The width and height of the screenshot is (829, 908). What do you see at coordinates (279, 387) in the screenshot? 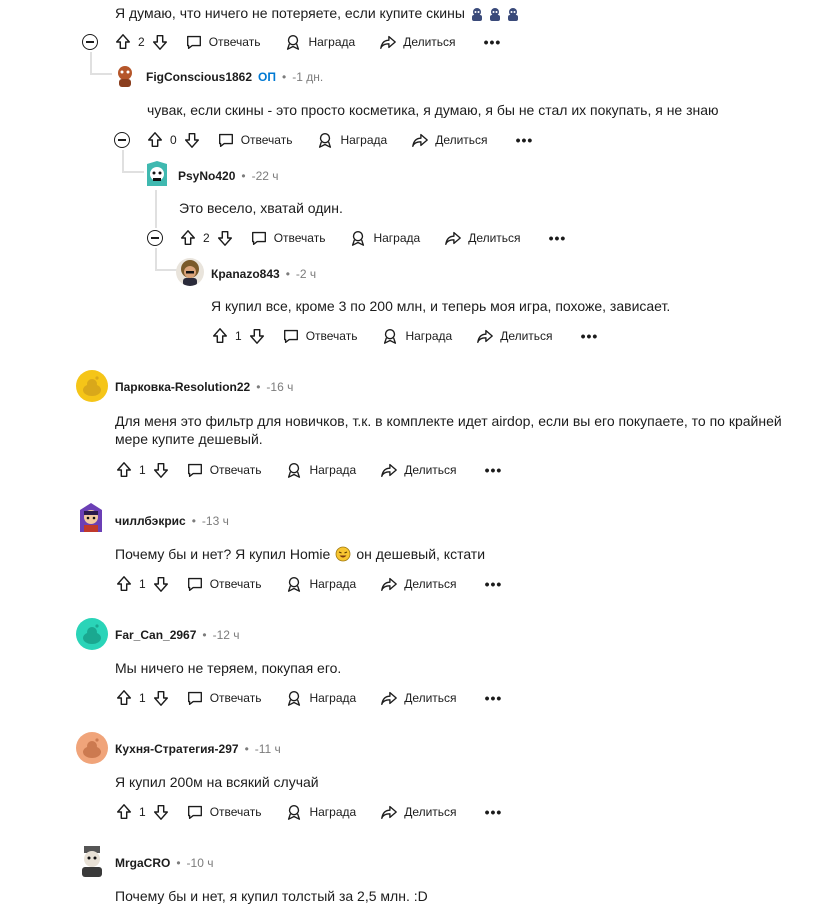
I see `timestamp: -16 ч` at bounding box center [279, 387].